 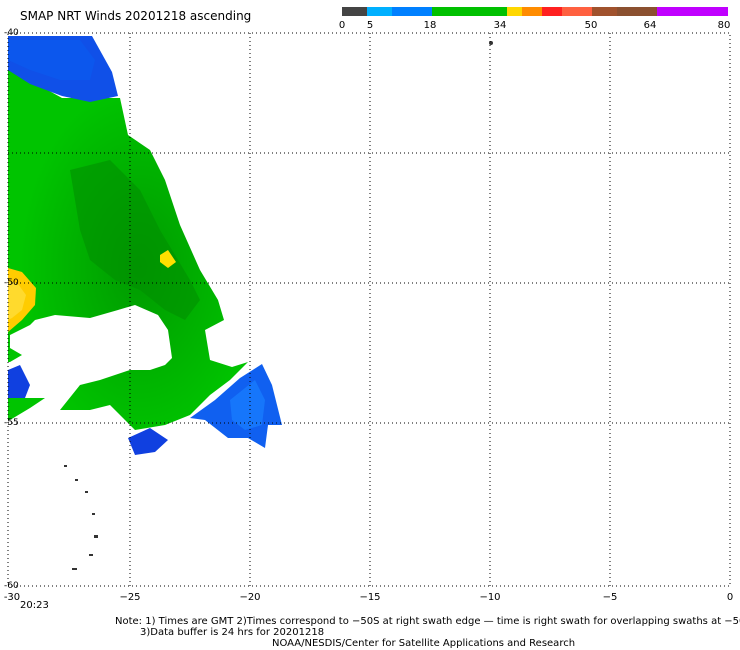 What do you see at coordinates (12, 597) in the screenshot?
I see `x-label-30: -30` at bounding box center [12, 597].